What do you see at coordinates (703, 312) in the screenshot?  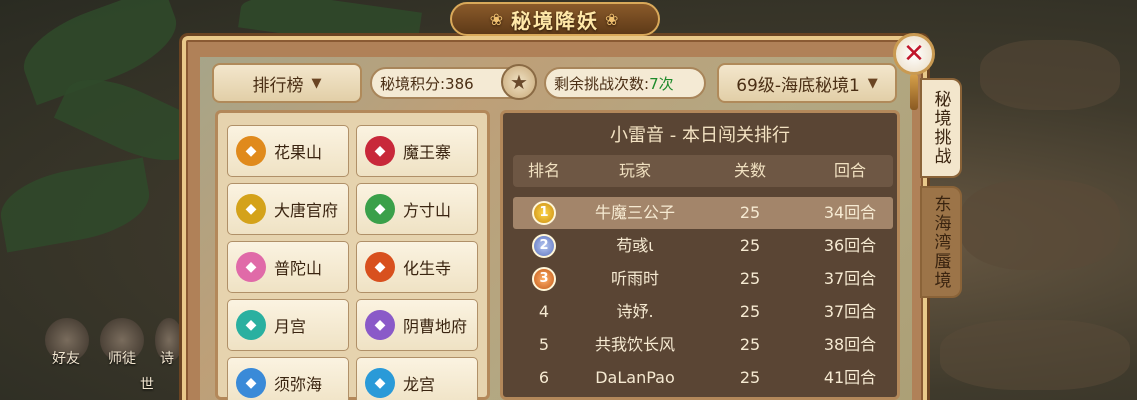 I see `table-row: 4 诗妤. 25 37回合` at bounding box center [703, 312].